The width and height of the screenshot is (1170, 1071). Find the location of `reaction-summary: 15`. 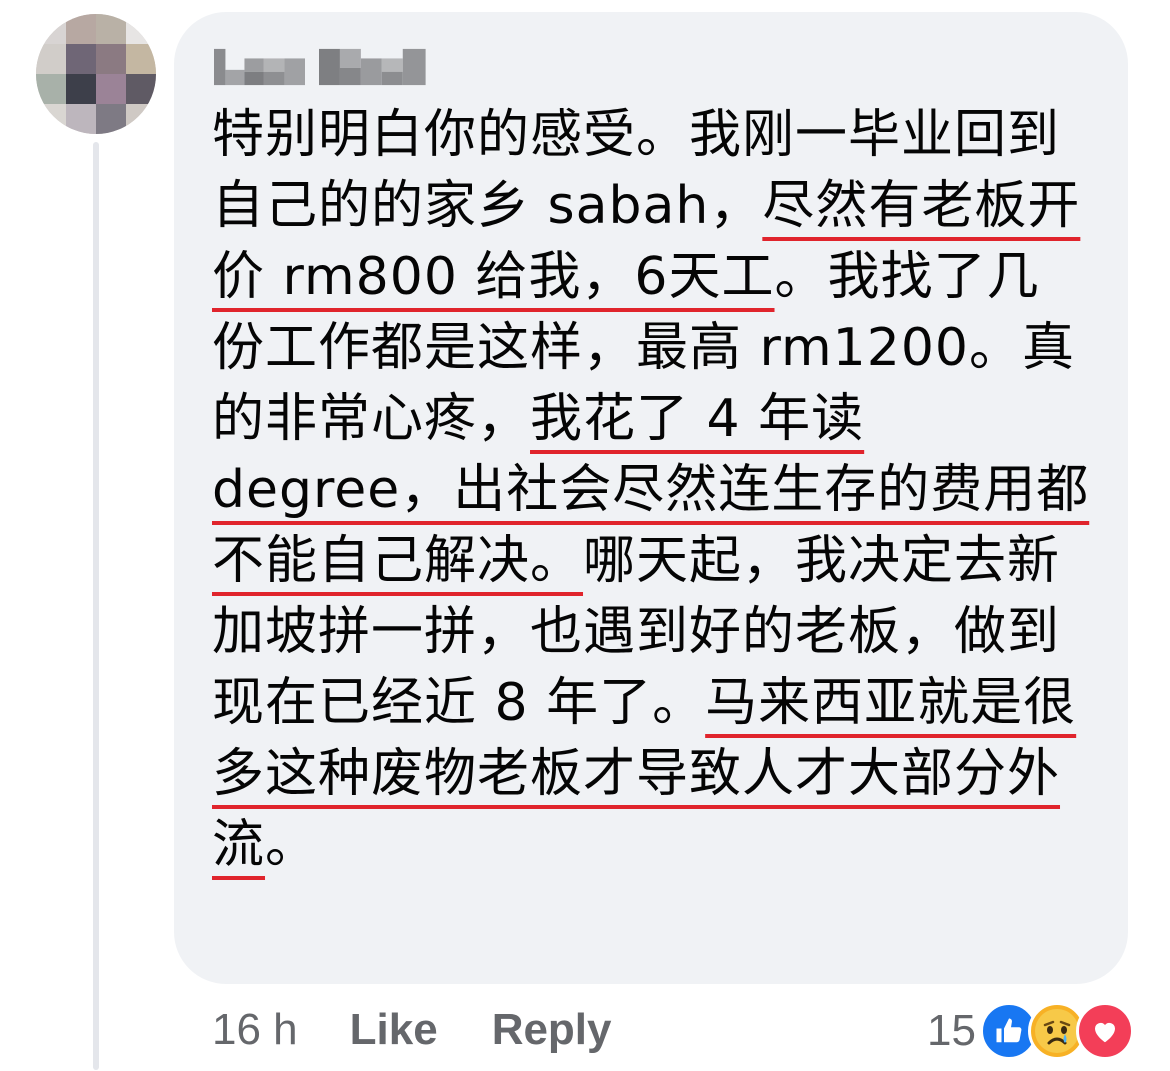

reaction-summary: 15 is located at coordinates (1030, 1031).